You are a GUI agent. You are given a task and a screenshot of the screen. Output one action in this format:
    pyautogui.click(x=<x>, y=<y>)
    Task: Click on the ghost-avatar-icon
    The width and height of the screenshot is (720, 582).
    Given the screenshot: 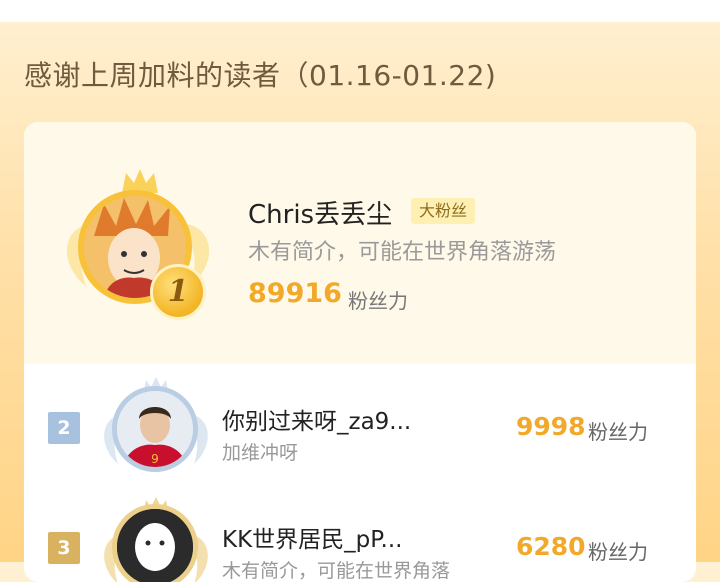 What is the action you would take?
    pyautogui.click(x=155, y=545)
    